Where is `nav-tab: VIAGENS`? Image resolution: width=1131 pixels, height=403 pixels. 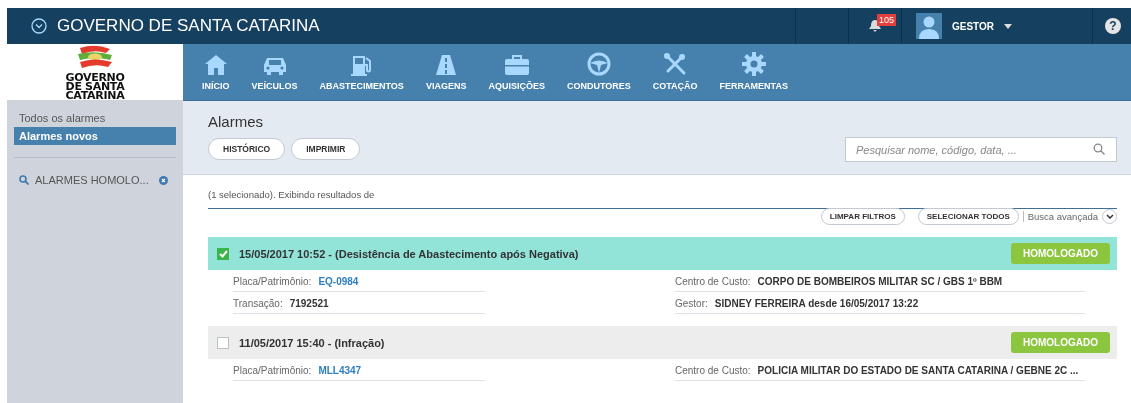
nav-tab: VIAGENS is located at coordinates (446, 72).